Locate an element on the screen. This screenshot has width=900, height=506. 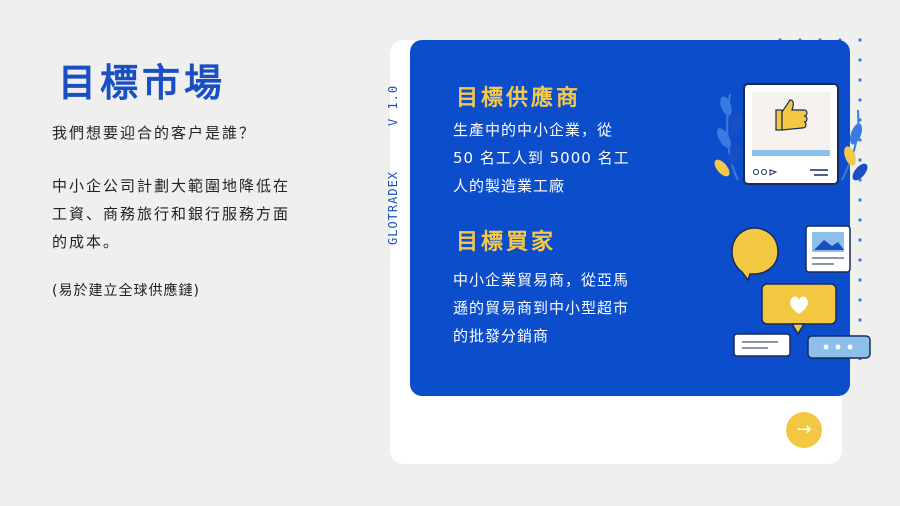
version-label: V 1.0 is located at coordinates (393, 106).